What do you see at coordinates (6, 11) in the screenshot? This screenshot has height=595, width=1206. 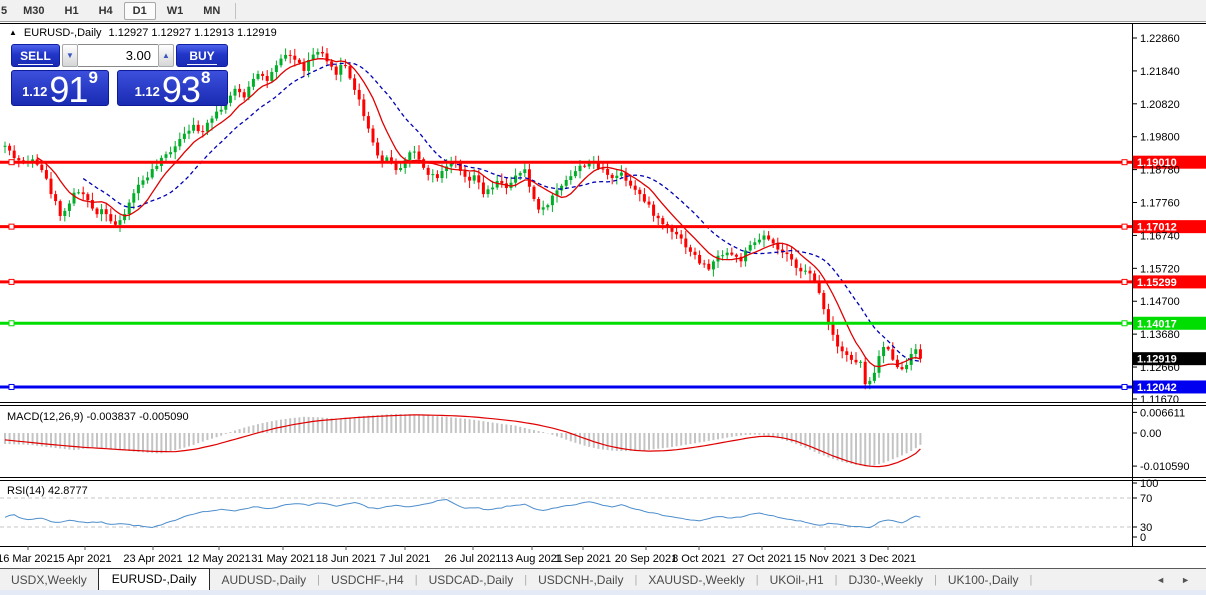 I see `timeframe-button-5: 5` at bounding box center [6, 11].